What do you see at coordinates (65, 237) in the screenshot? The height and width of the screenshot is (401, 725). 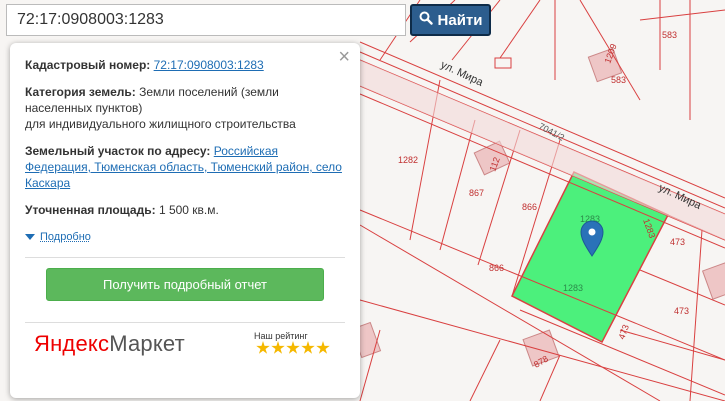 I see `details-link: Подробно` at bounding box center [65, 237].